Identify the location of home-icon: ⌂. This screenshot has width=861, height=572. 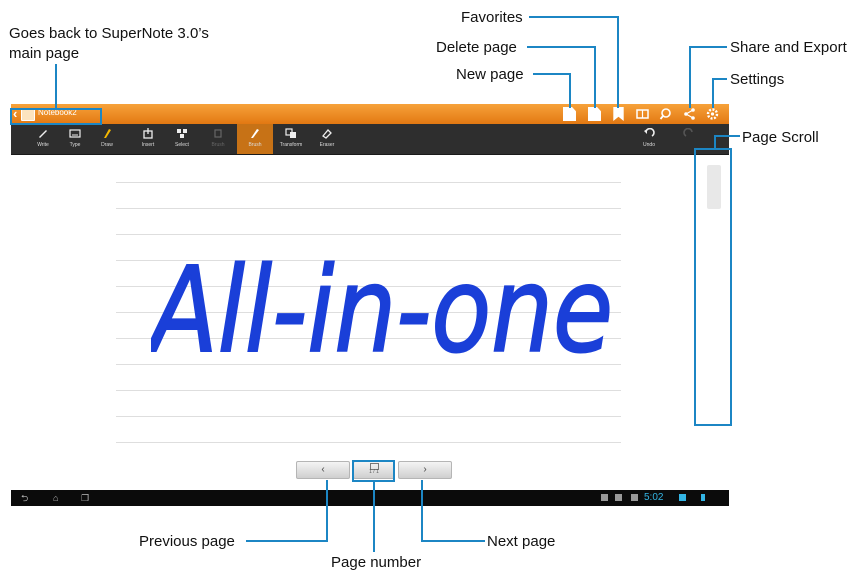
(55, 498).